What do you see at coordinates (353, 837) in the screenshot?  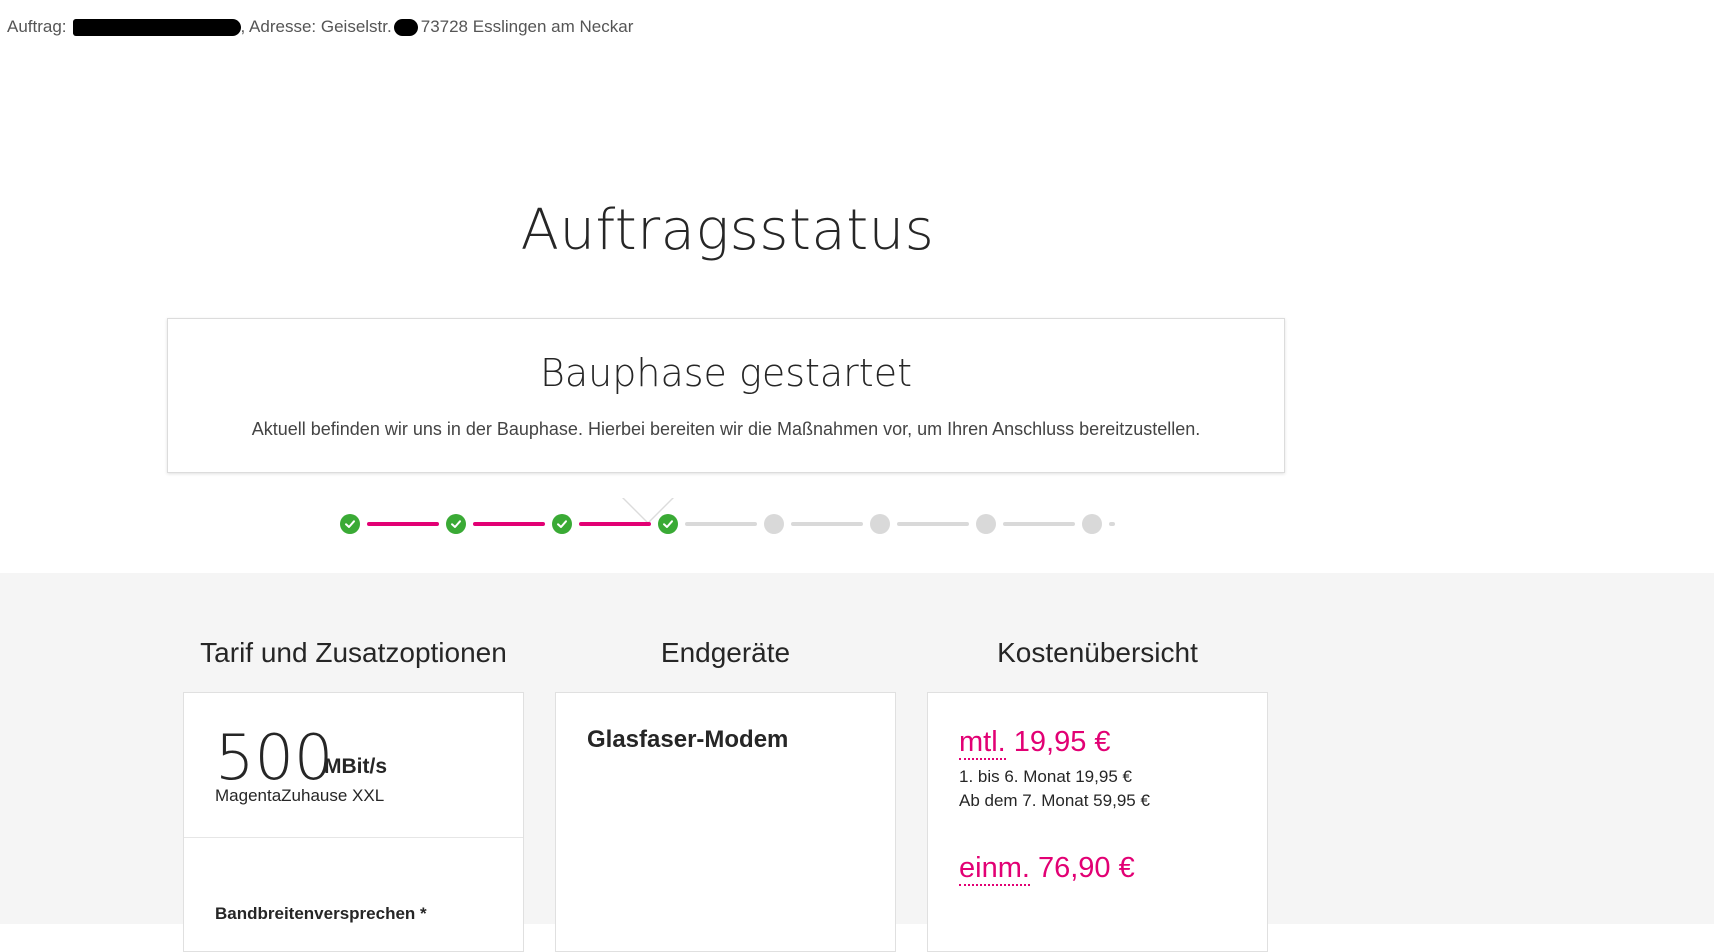 I see `card-divider` at bounding box center [353, 837].